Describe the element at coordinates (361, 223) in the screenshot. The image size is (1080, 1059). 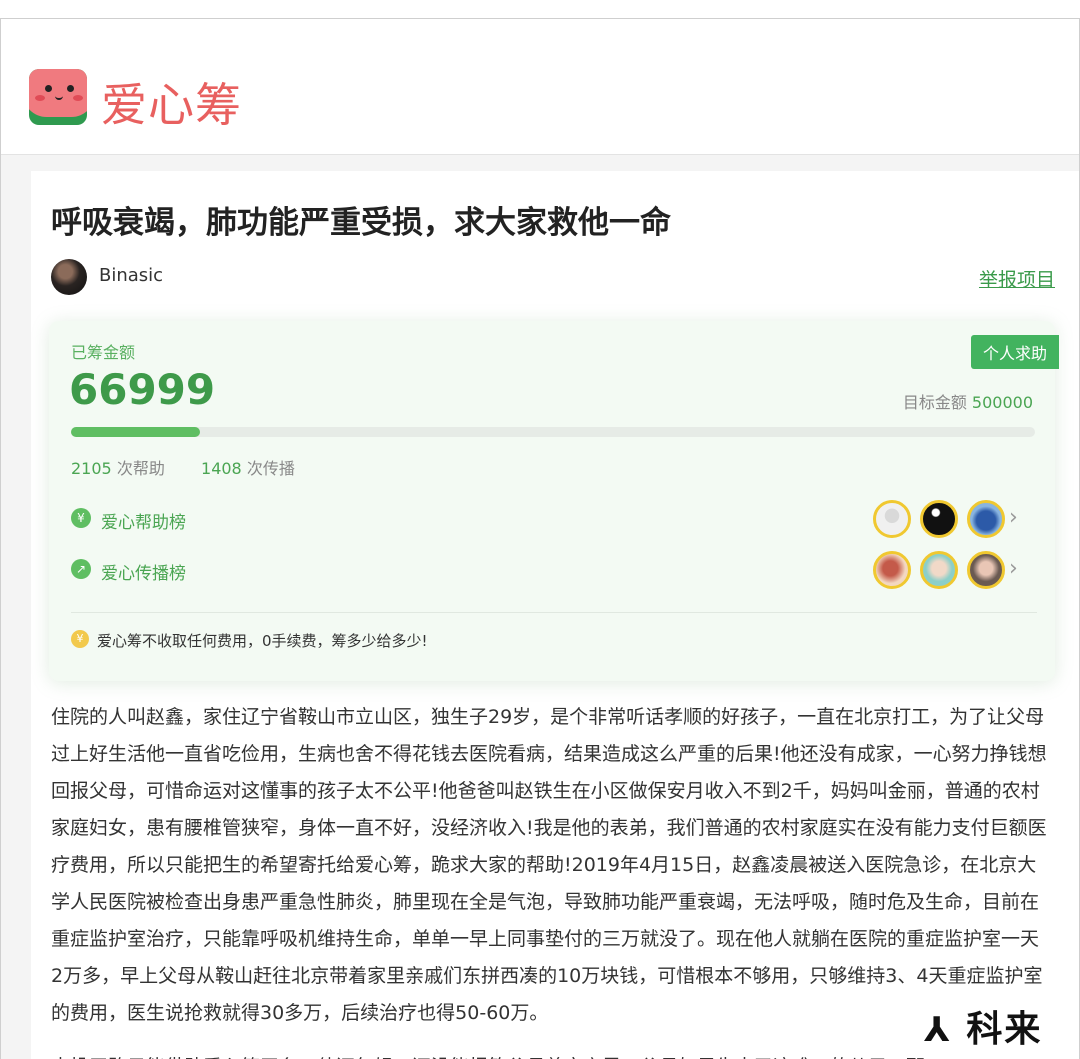
I see `project-title: 呼吸衰竭，肺功能严重受损，求大家救他一命` at that location.